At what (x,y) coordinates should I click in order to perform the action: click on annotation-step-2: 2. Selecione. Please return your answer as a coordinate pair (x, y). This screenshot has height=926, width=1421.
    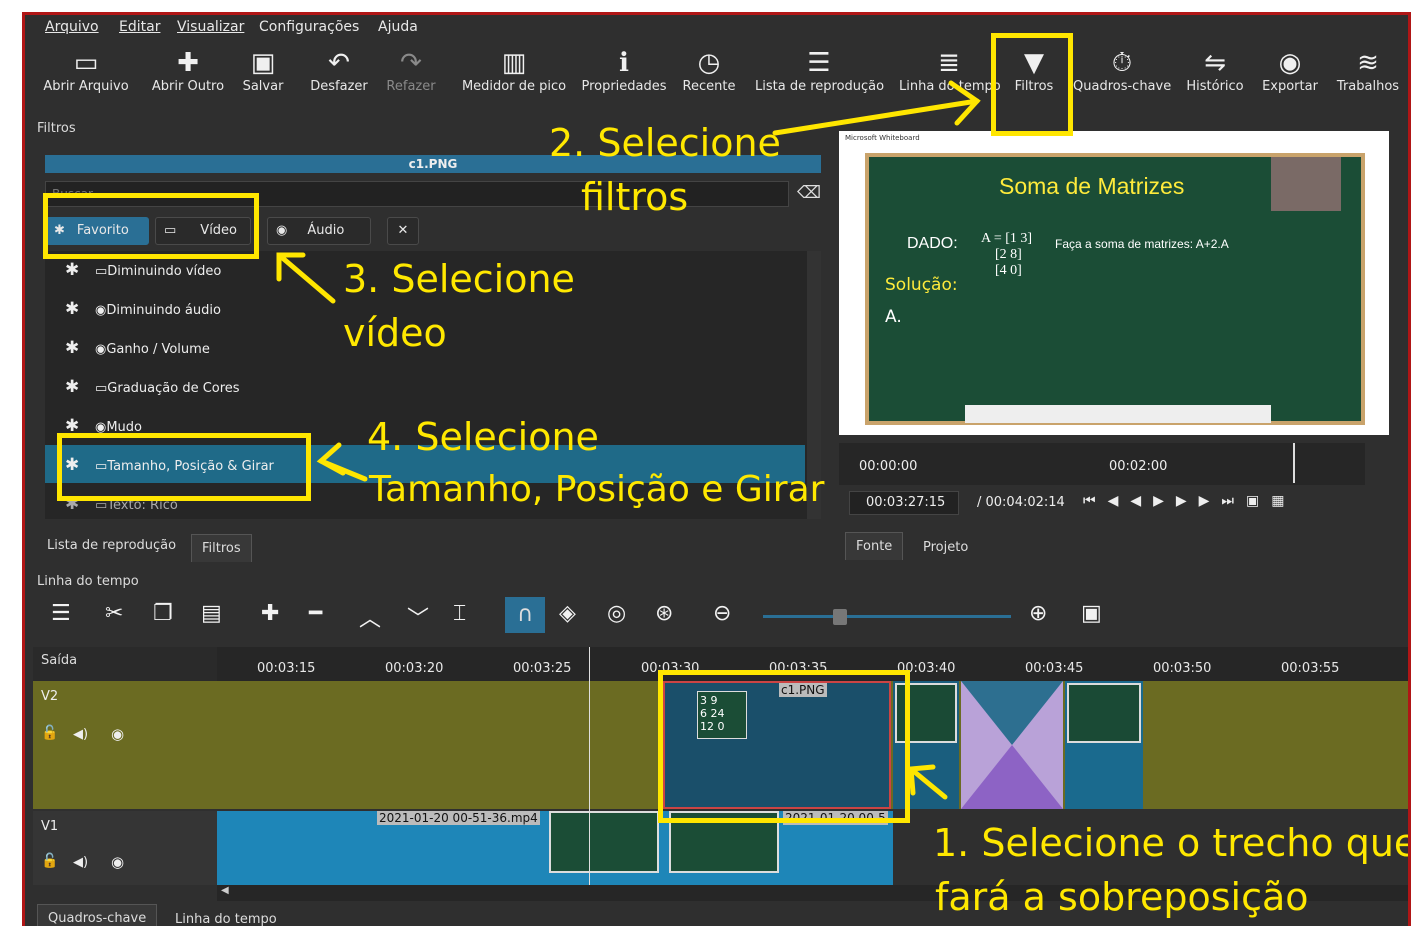
    Looking at the image, I should click on (665, 143).